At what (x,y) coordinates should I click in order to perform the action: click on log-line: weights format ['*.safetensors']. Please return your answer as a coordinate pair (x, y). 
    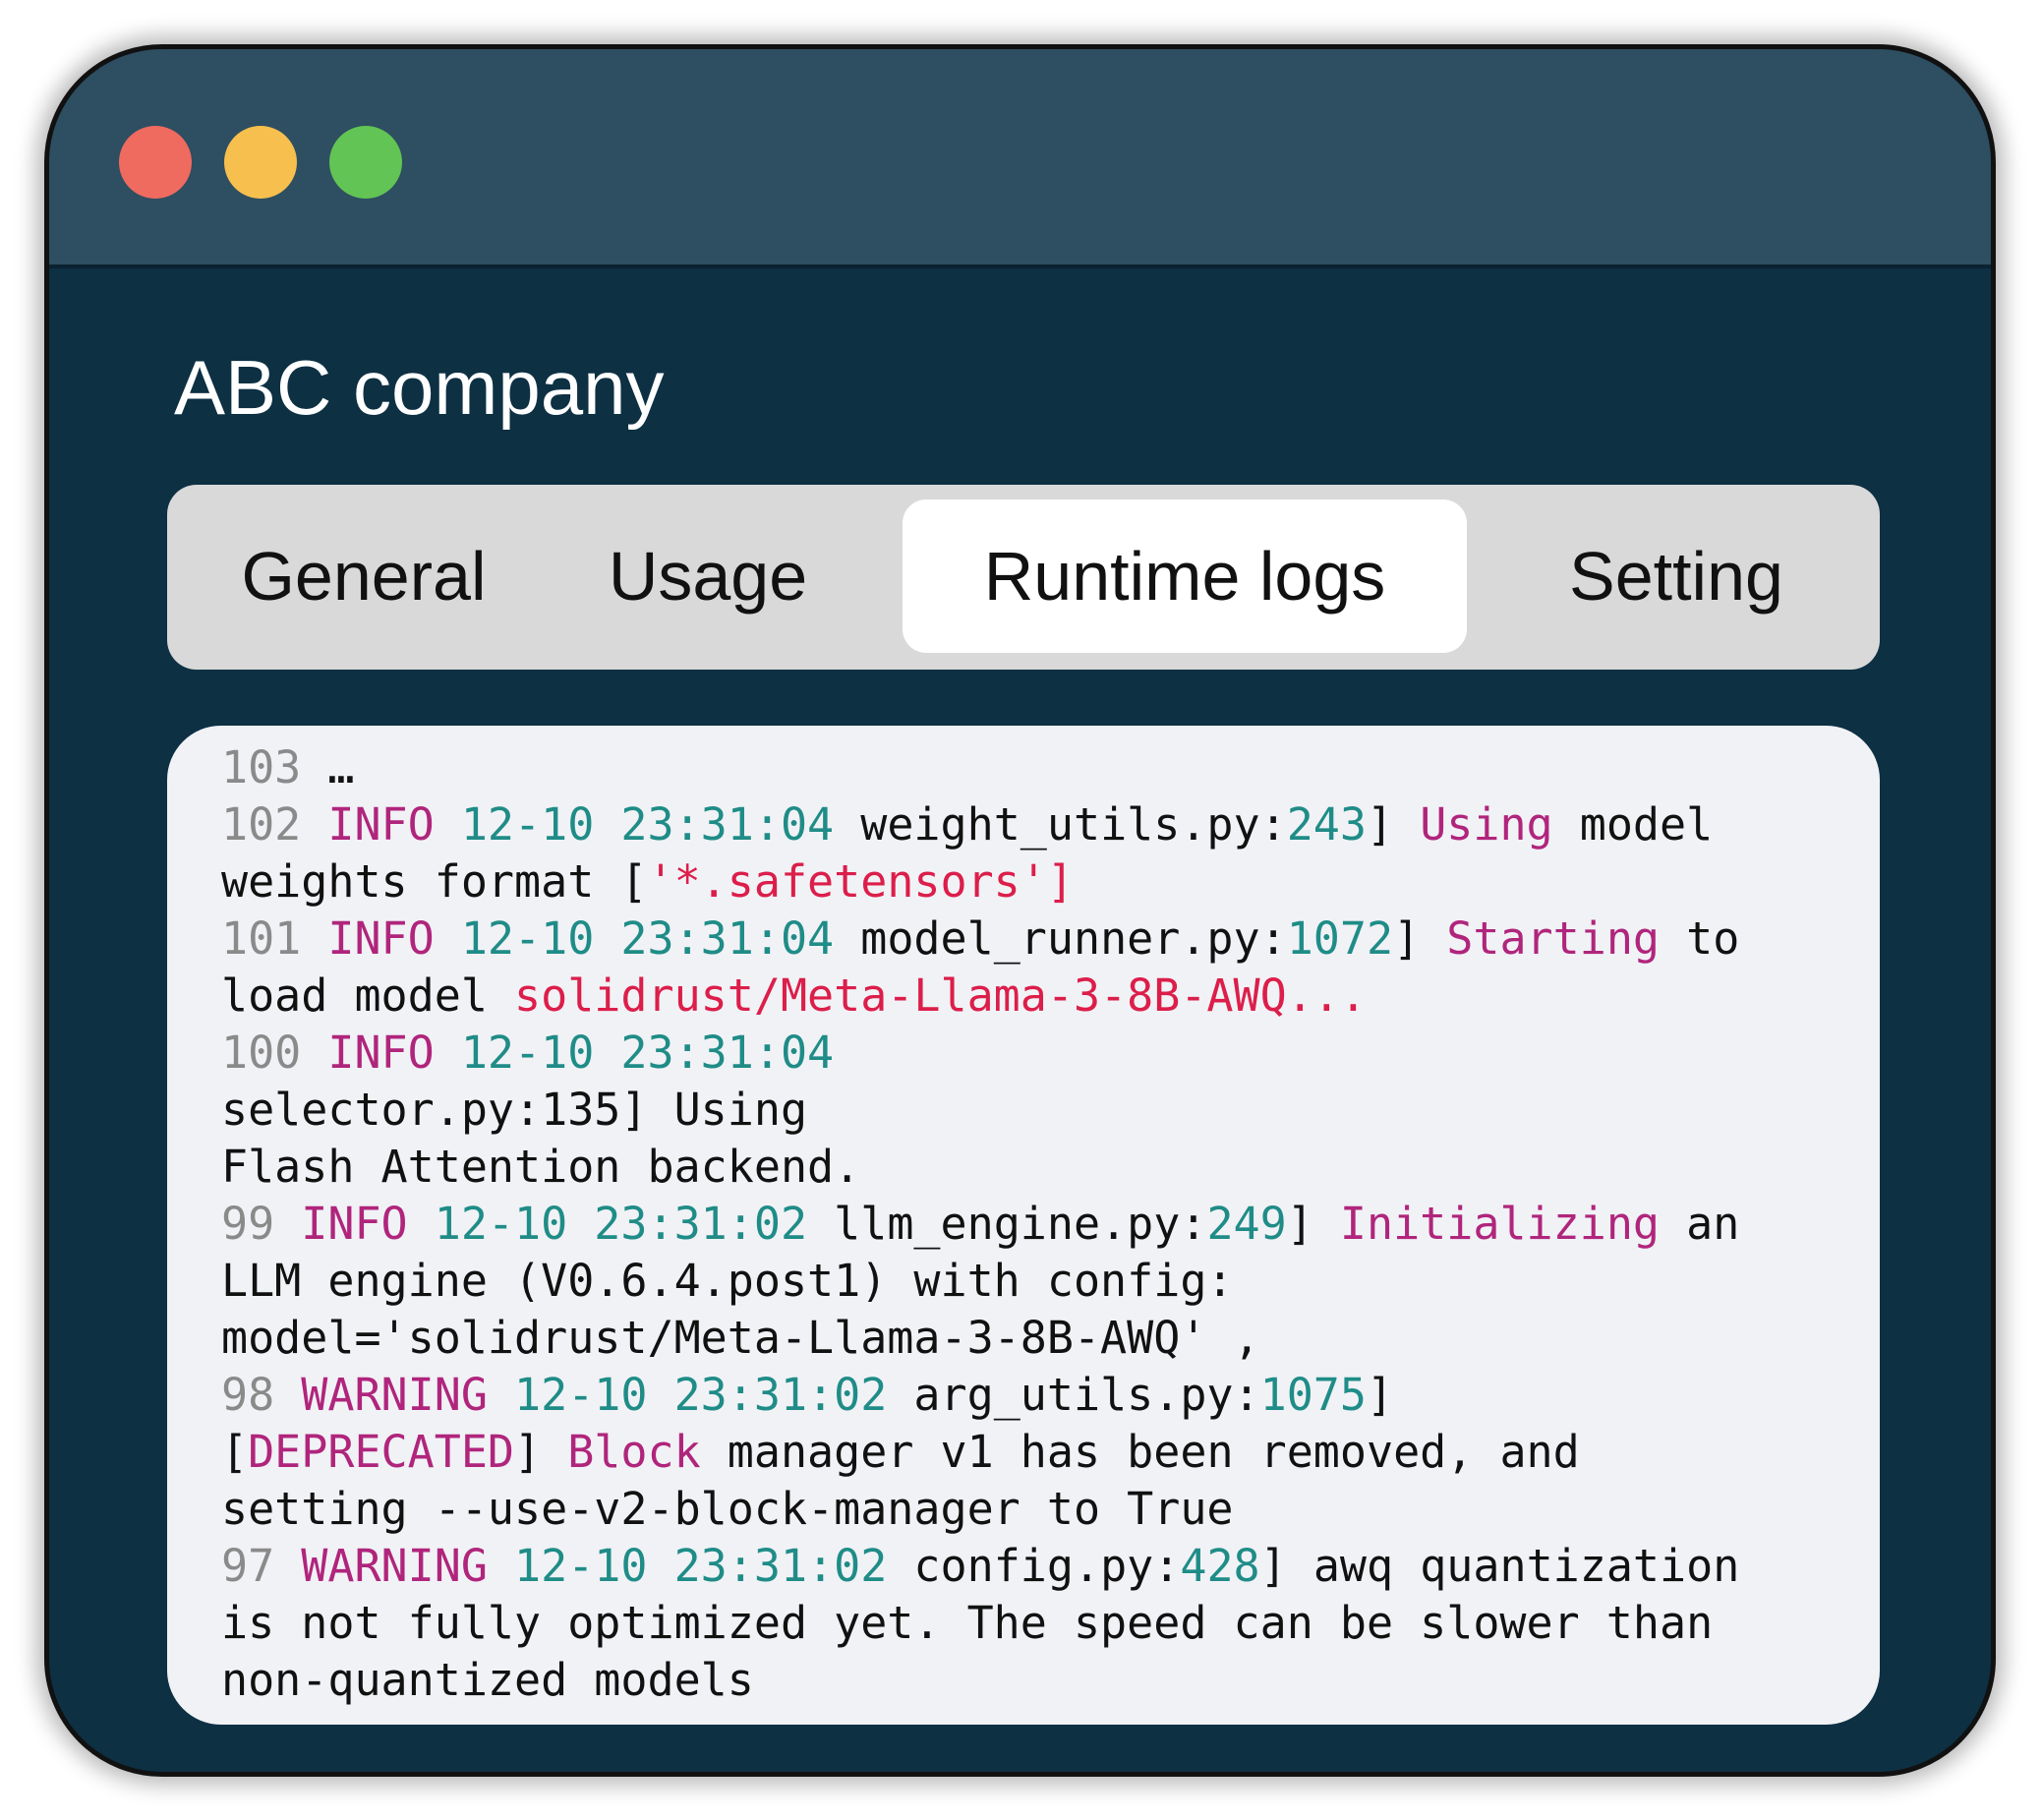
    Looking at the image, I should click on (1030, 881).